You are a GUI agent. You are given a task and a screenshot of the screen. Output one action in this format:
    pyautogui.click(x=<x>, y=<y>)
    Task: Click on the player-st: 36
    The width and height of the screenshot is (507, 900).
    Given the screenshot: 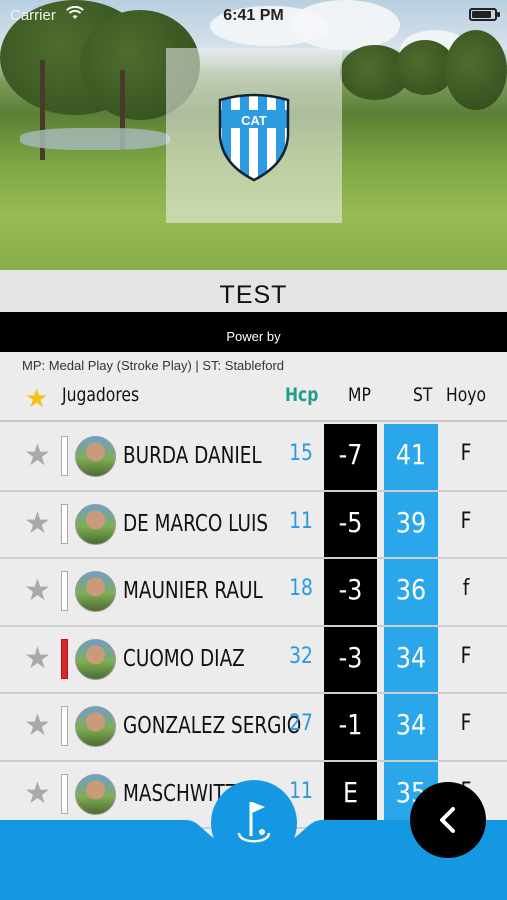 What is the action you would take?
    pyautogui.click(x=411, y=589)
    